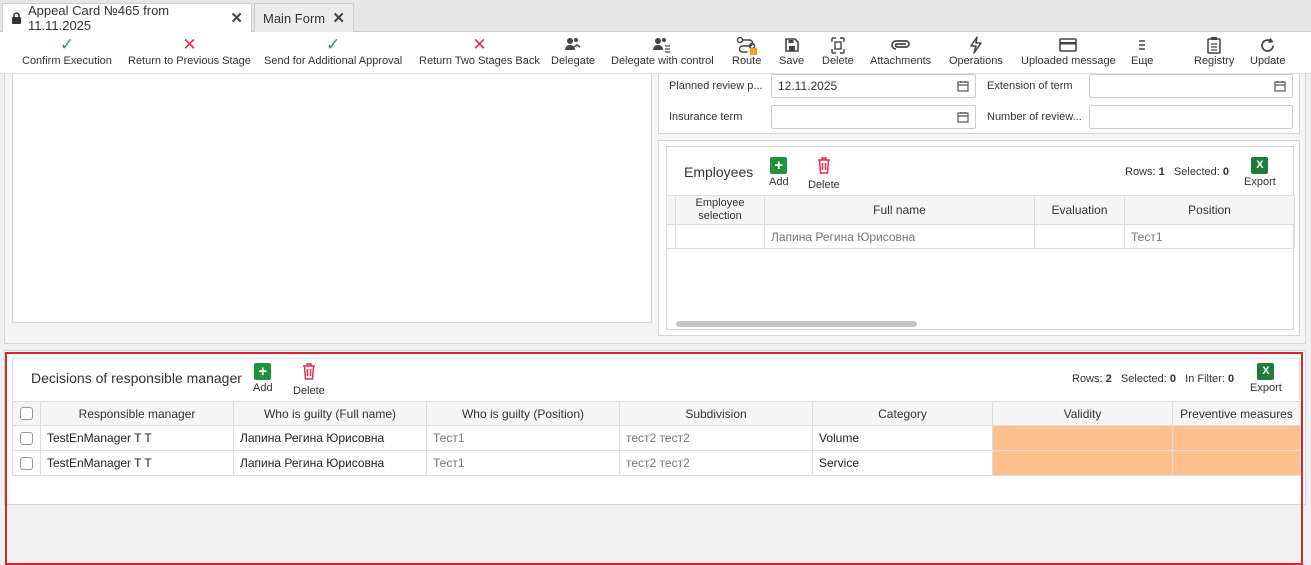 The width and height of the screenshot is (1311, 565). What do you see at coordinates (792, 61) in the screenshot?
I see `button-label: Save` at bounding box center [792, 61].